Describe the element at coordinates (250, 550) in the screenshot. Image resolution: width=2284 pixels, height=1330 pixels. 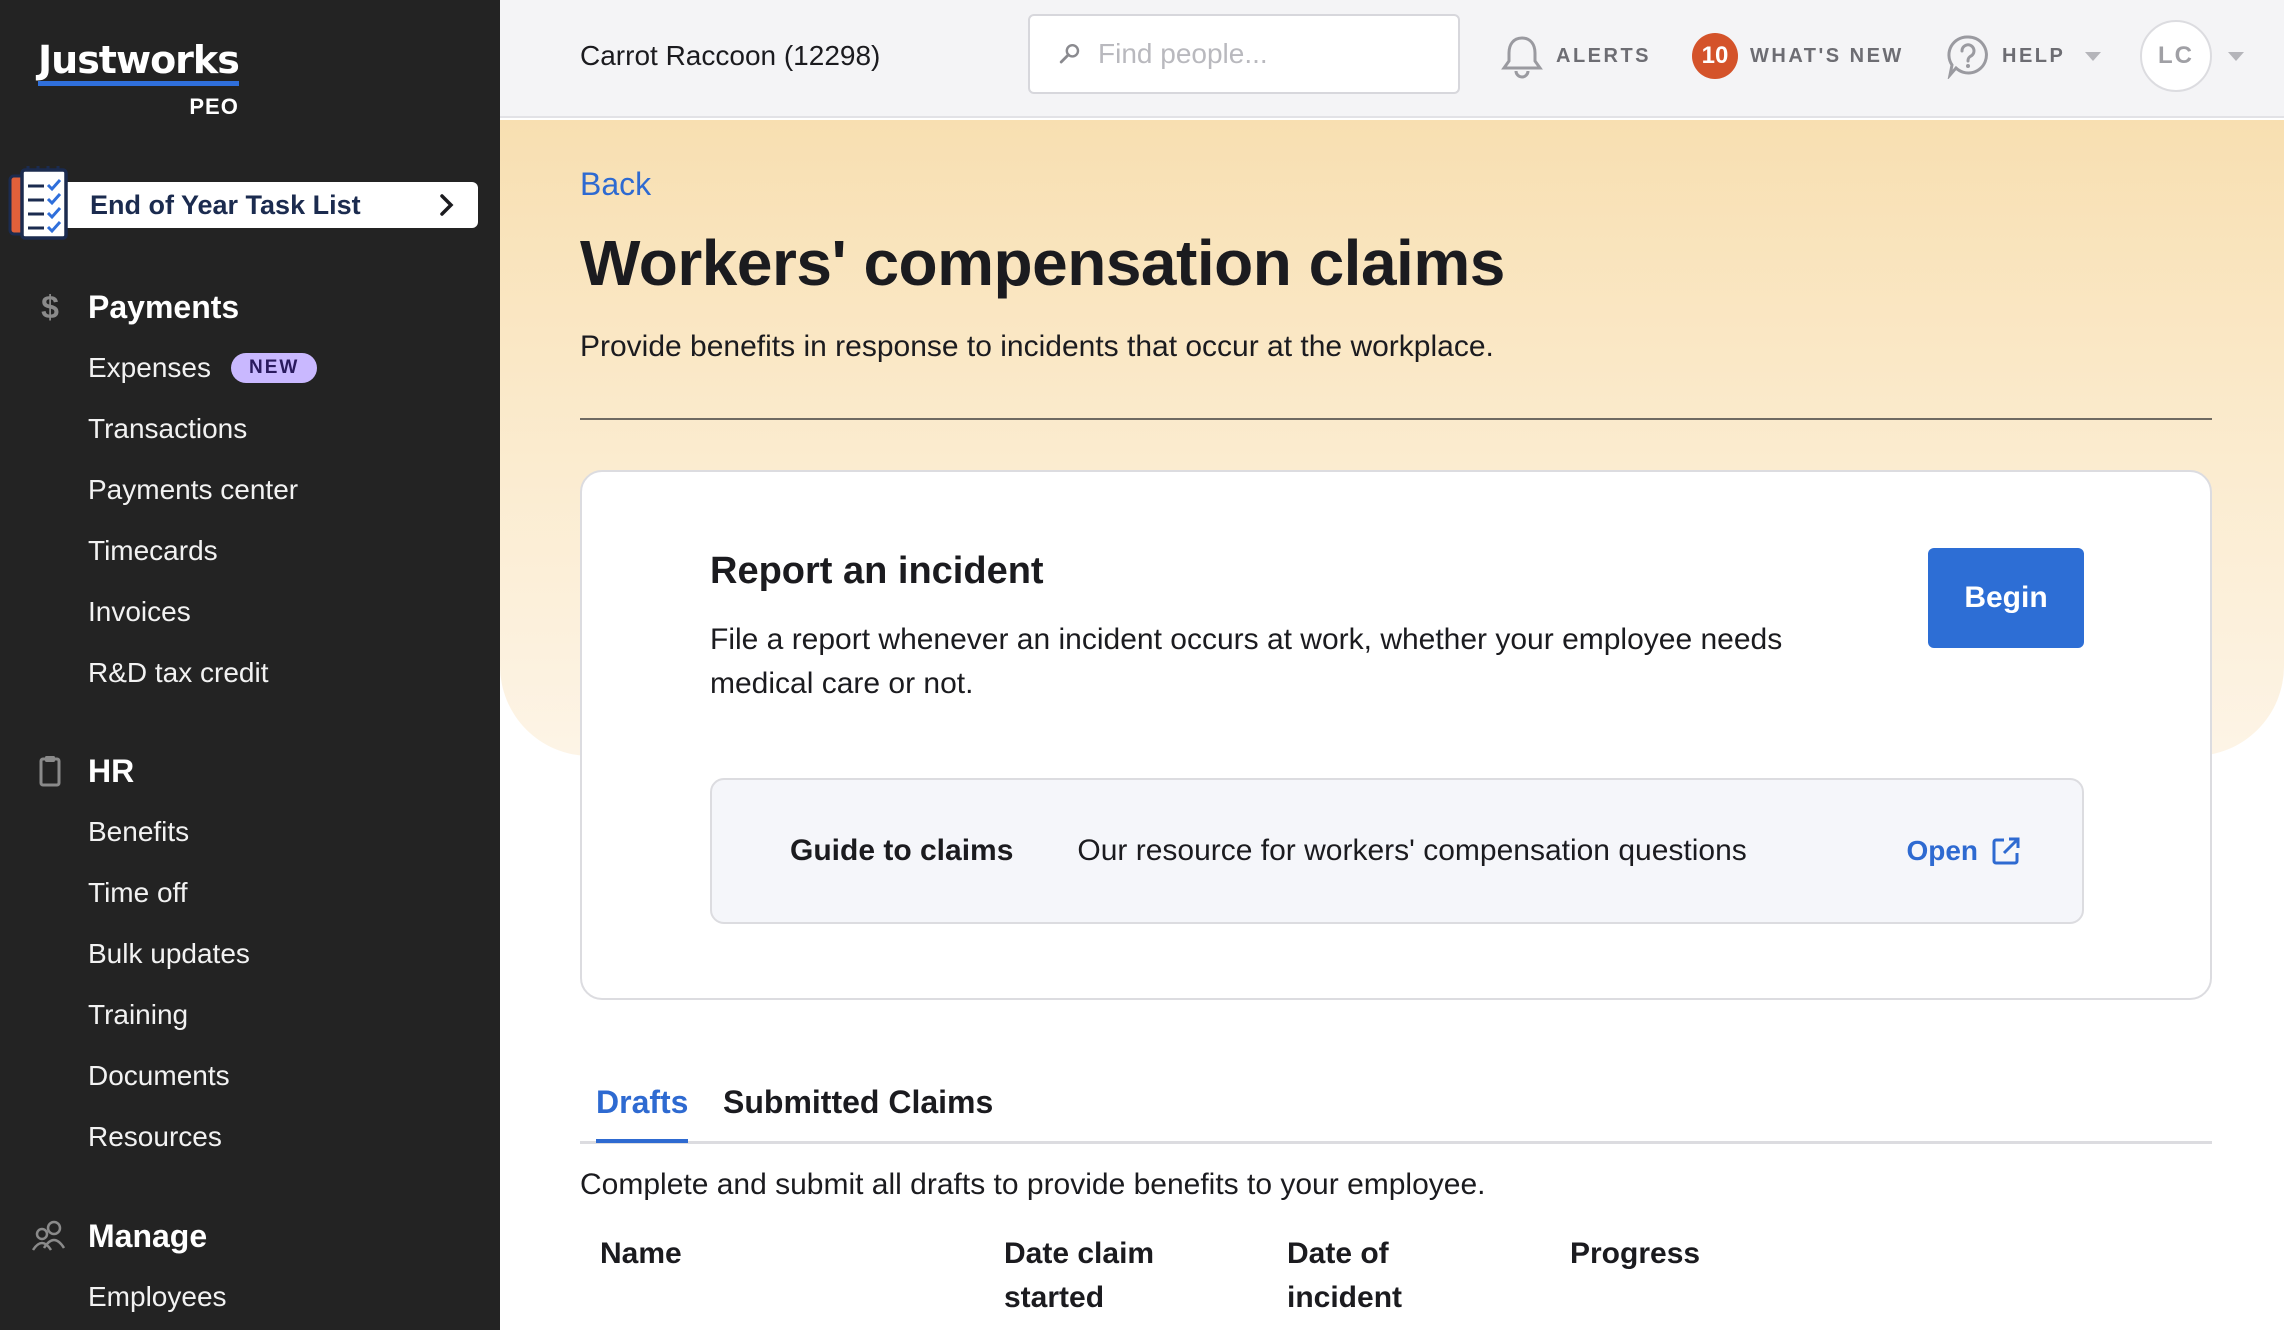
I see `sidebar-item-timecards: Timecards` at that location.